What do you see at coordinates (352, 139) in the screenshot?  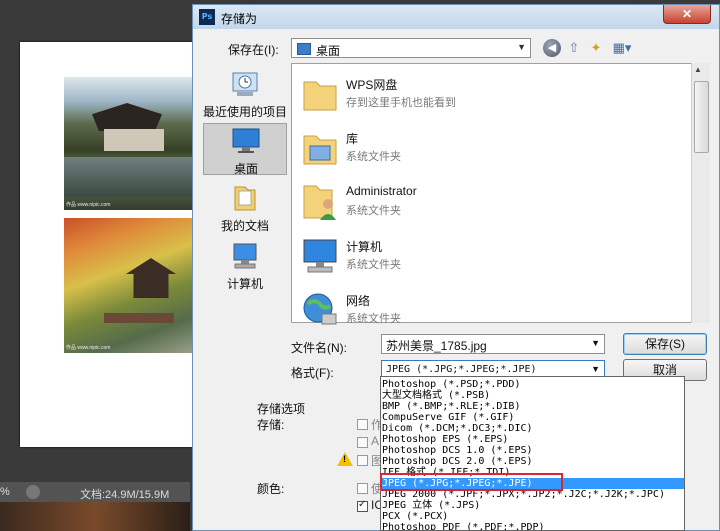 I see `item-name: 库` at bounding box center [352, 139].